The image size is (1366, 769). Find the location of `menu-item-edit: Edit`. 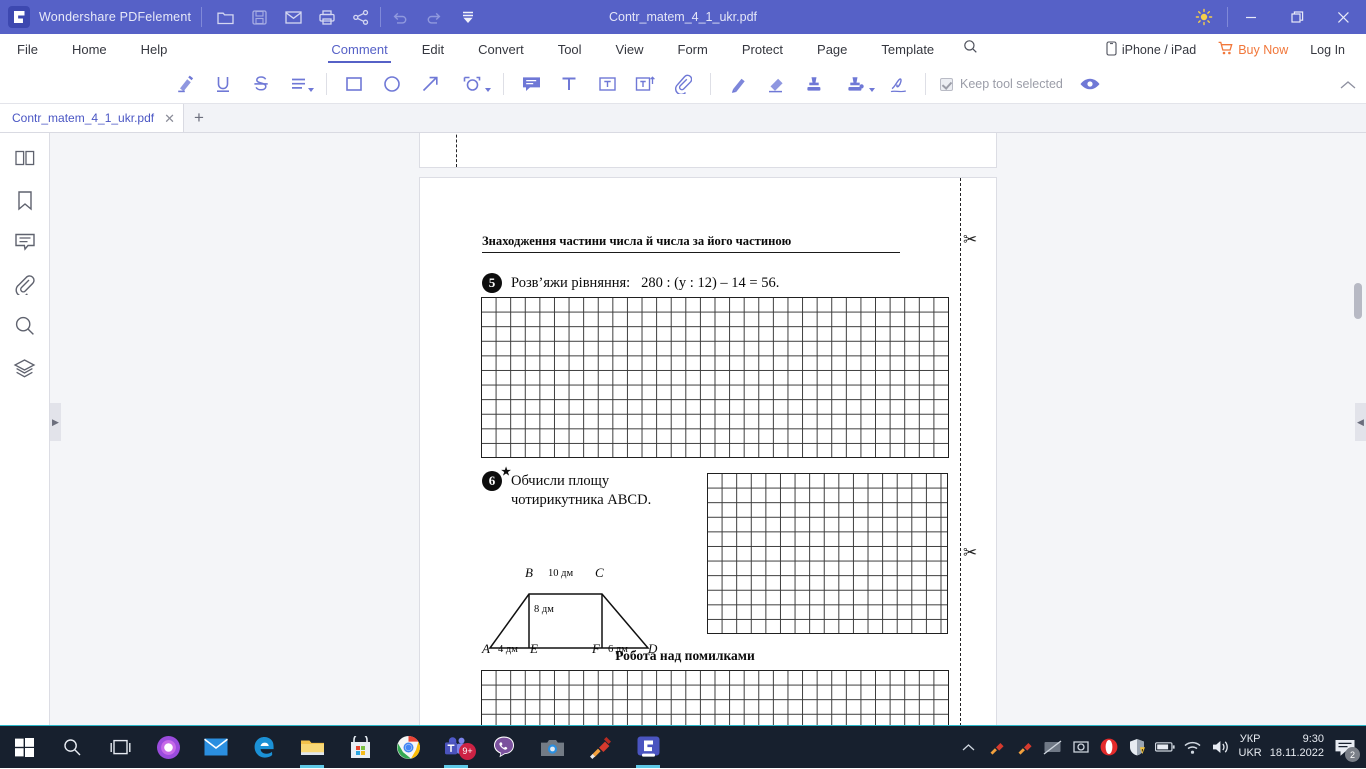

menu-item-edit: Edit is located at coordinates (433, 49).